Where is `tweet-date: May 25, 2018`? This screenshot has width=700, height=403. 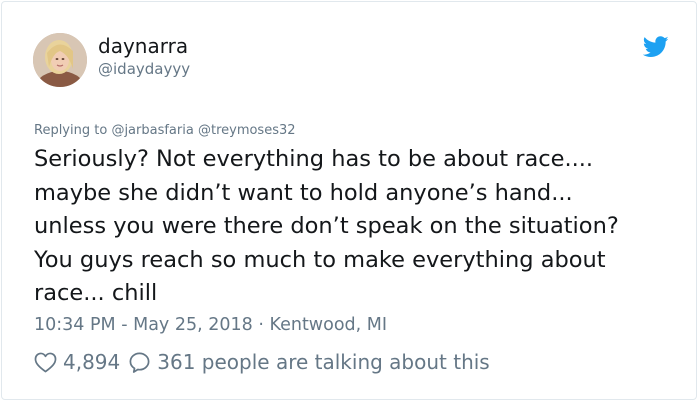 tweet-date: May 25, 2018 is located at coordinates (193, 325).